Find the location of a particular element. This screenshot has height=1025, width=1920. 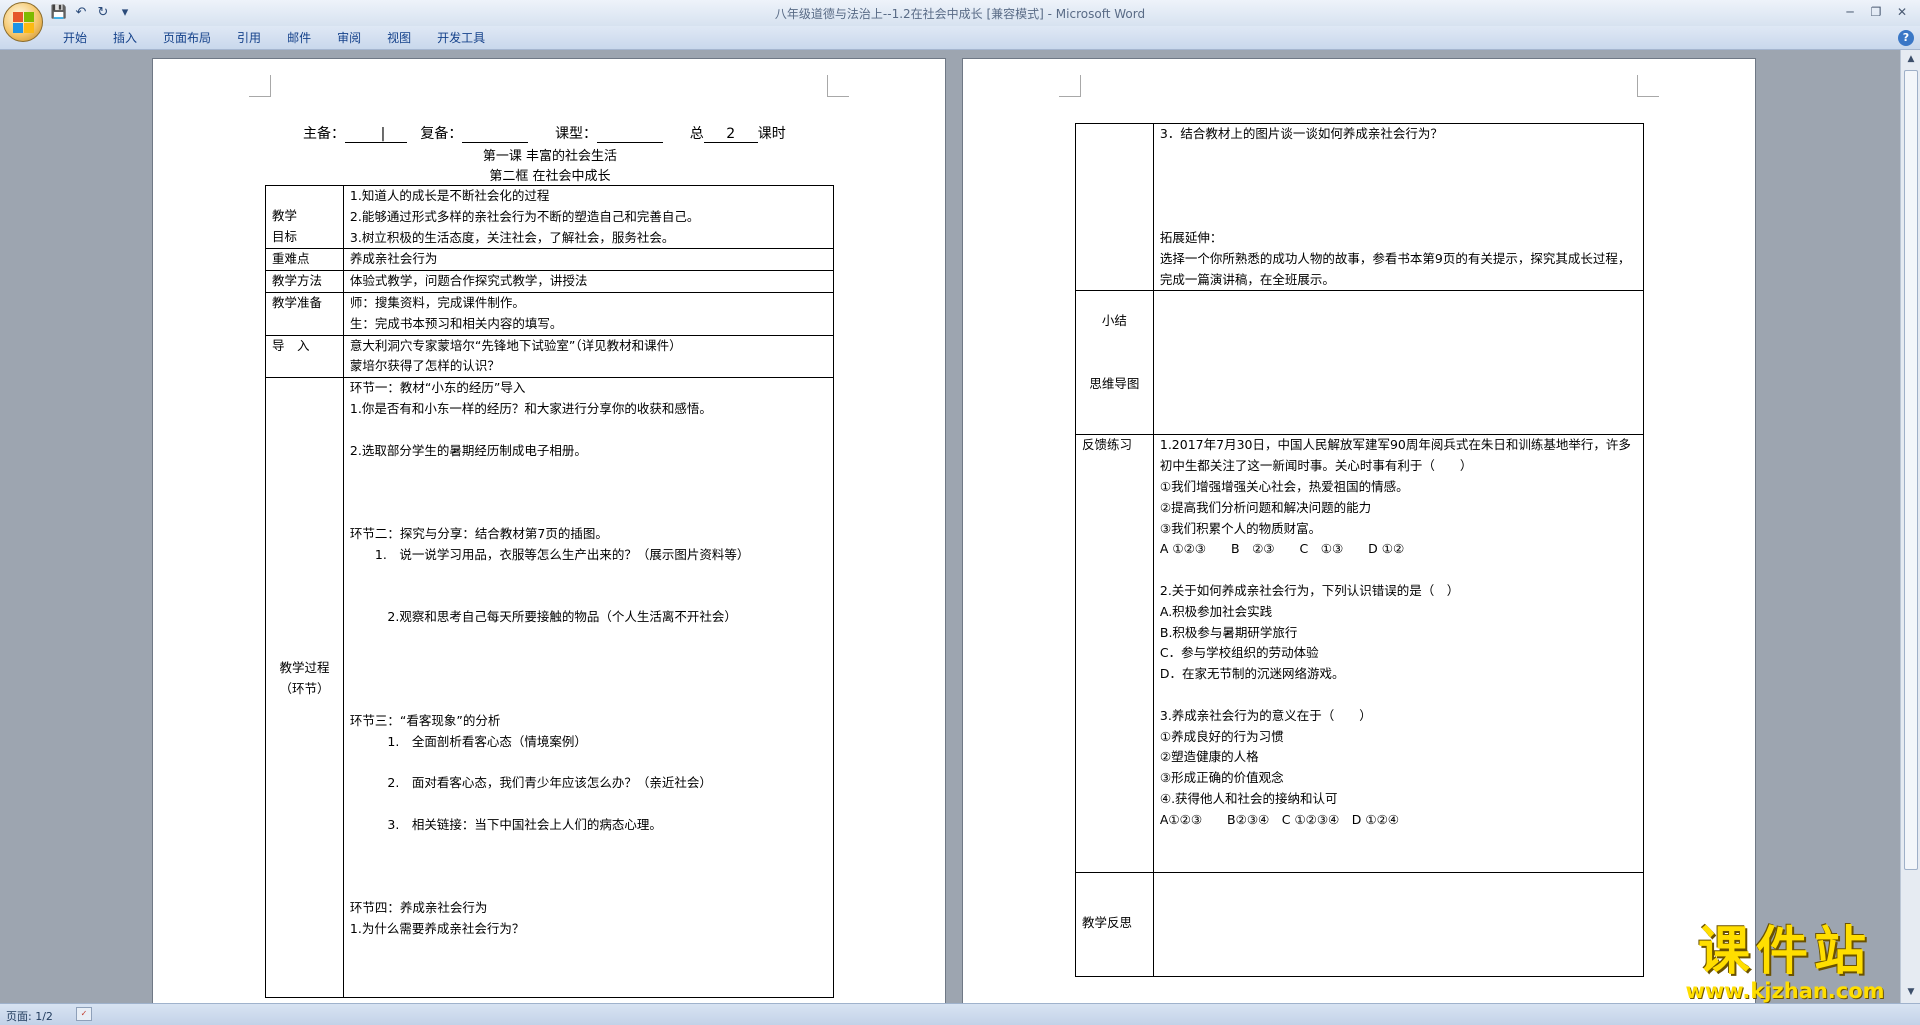

text-line: 环节二：探究与分享：结合教材第7页的插图。 is located at coordinates (478, 533).